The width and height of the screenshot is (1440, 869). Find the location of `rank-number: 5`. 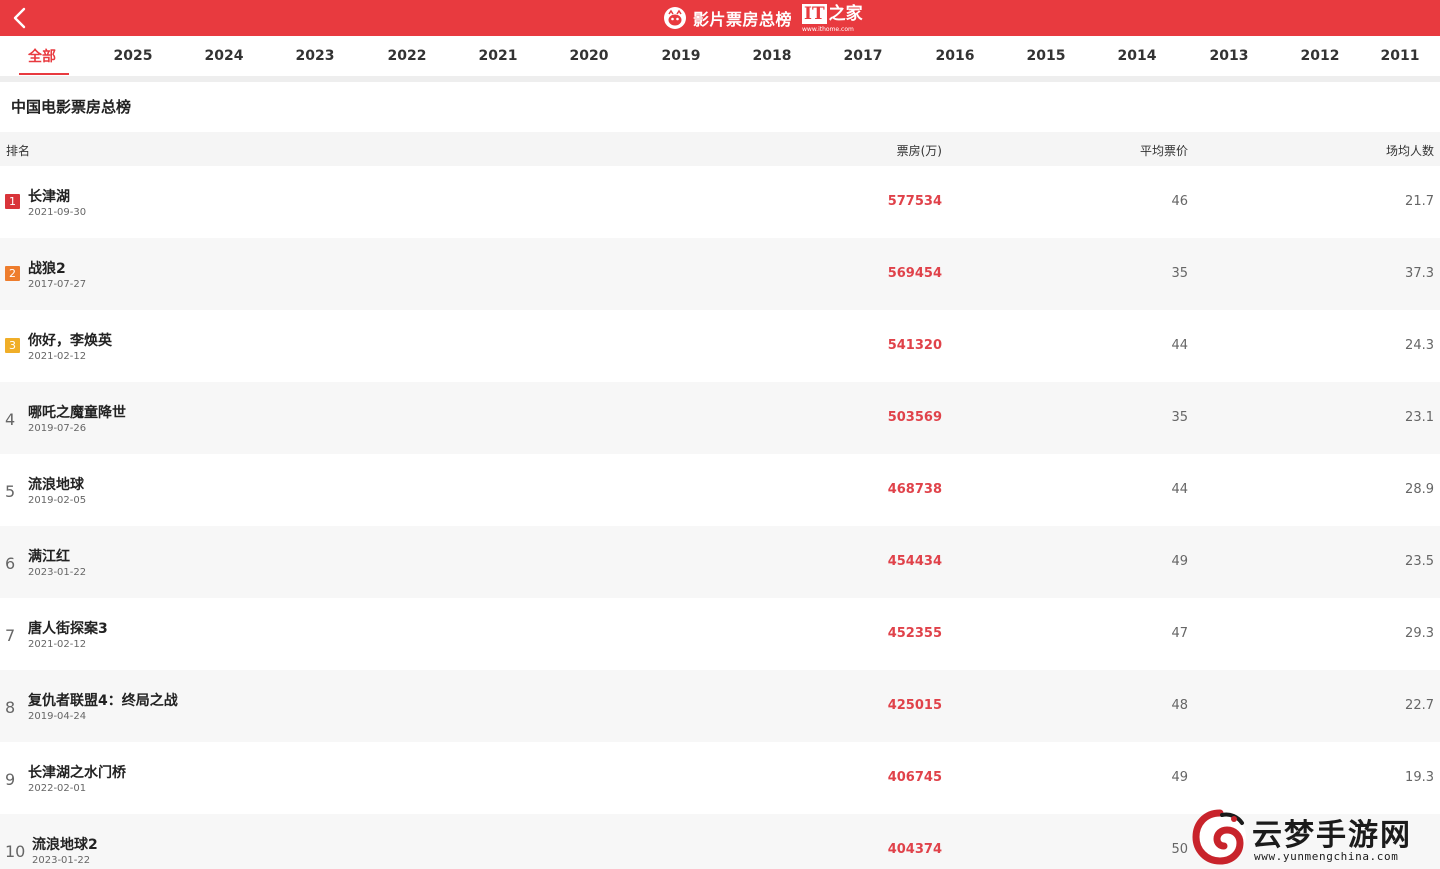

rank-number: 5 is located at coordinates (10, 491).